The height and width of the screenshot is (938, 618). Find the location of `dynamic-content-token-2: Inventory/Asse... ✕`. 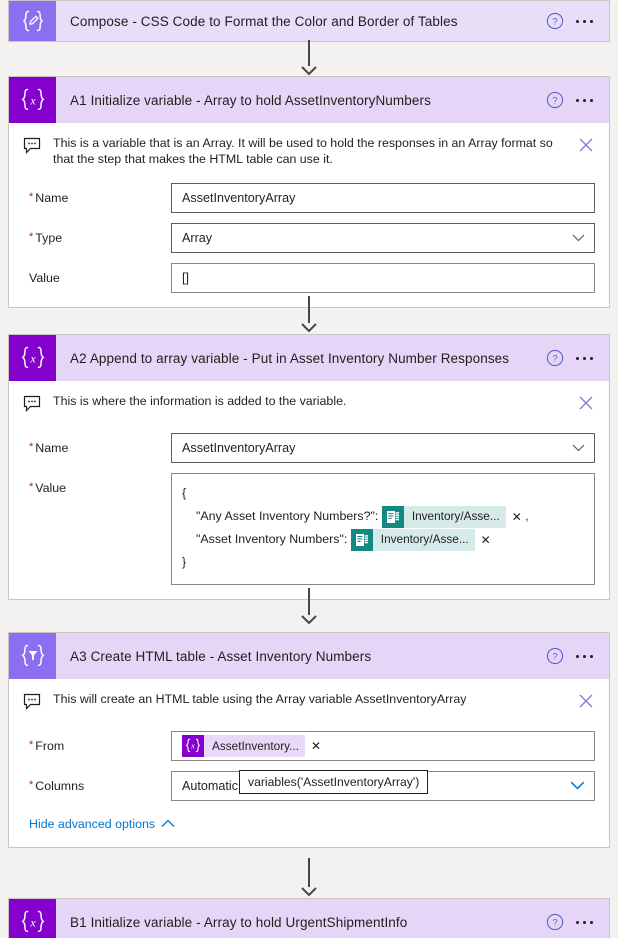

dynamic-content-token-2: Inventory/Asse... ✕ is located at coordinates (420, 539).